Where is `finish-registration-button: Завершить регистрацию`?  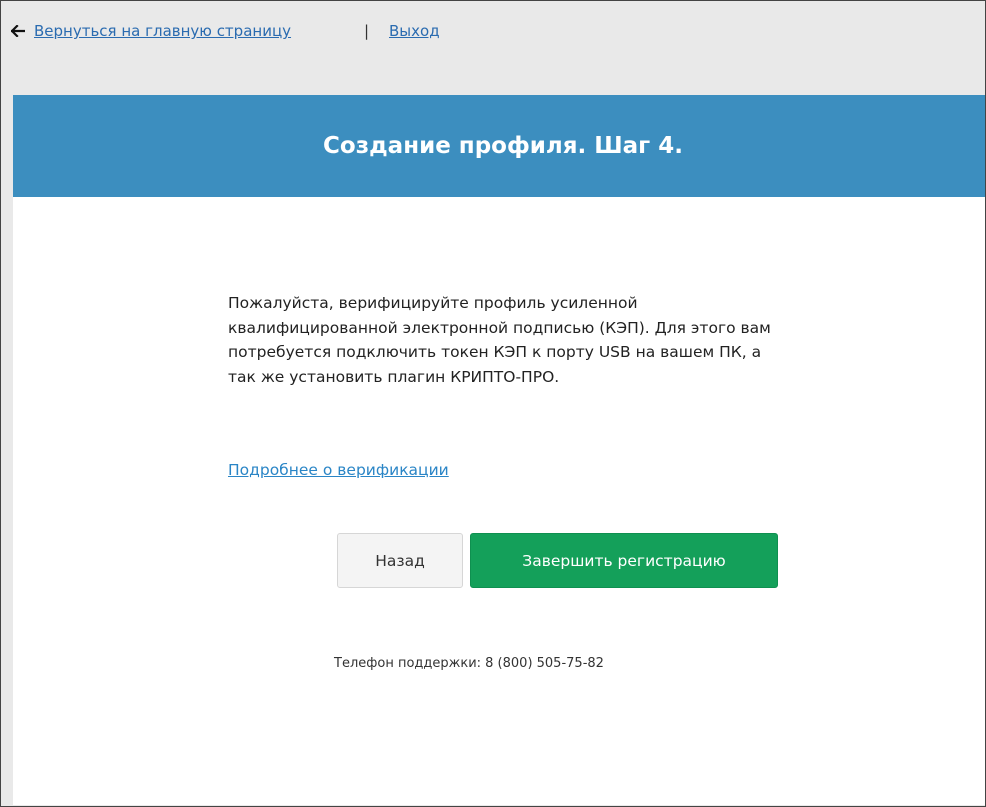 finish-registration-button: Завершить регистрацию is located at coordinates (624, 560).